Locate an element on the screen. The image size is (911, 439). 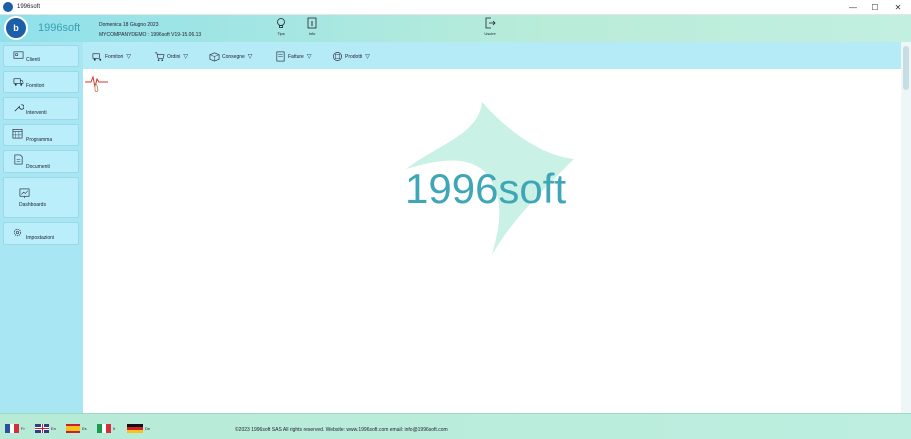
window-title: 1996soft is located at coordinates (29, 7).